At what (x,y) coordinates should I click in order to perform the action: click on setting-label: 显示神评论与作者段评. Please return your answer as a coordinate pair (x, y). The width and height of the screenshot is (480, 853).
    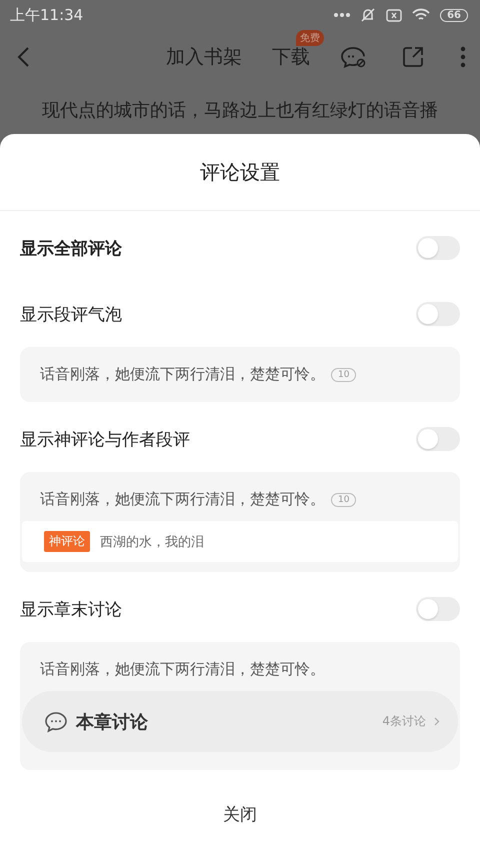
    Looking at the image, I should click on (105, 439).